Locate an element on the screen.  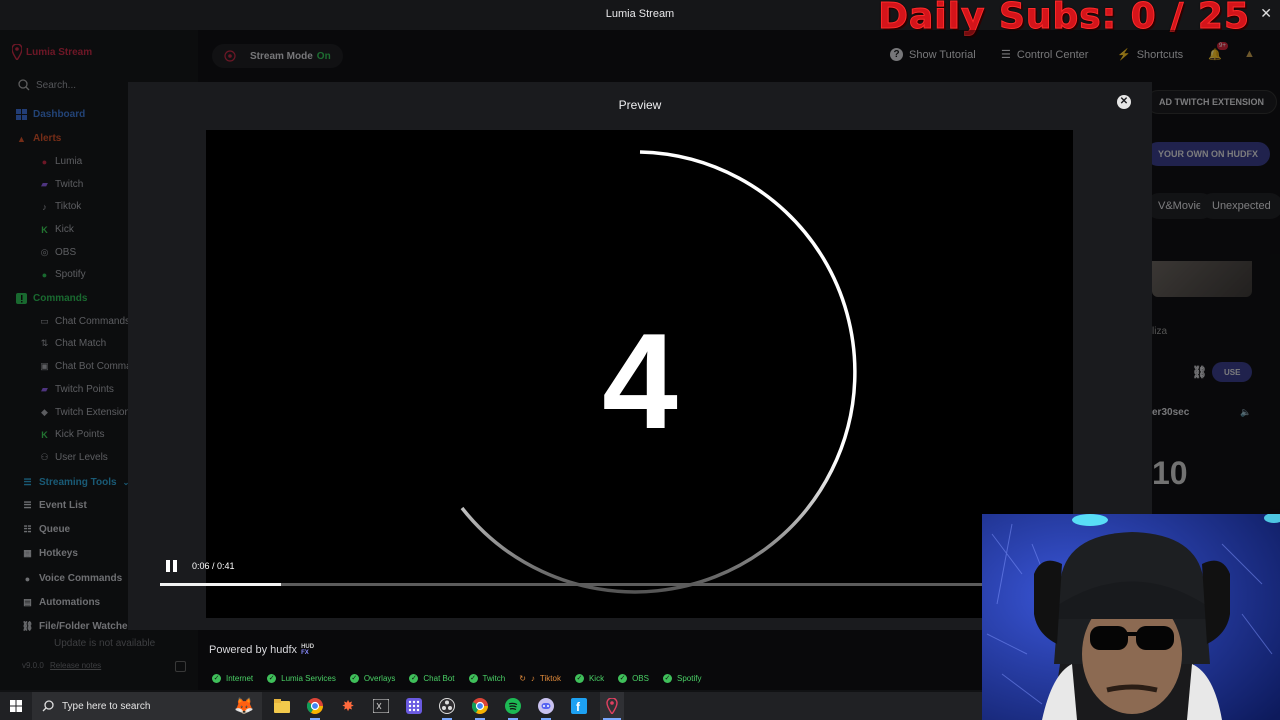
status-tiktok: ↻ ♪ Tiktok is located at coordinates (540, 678).